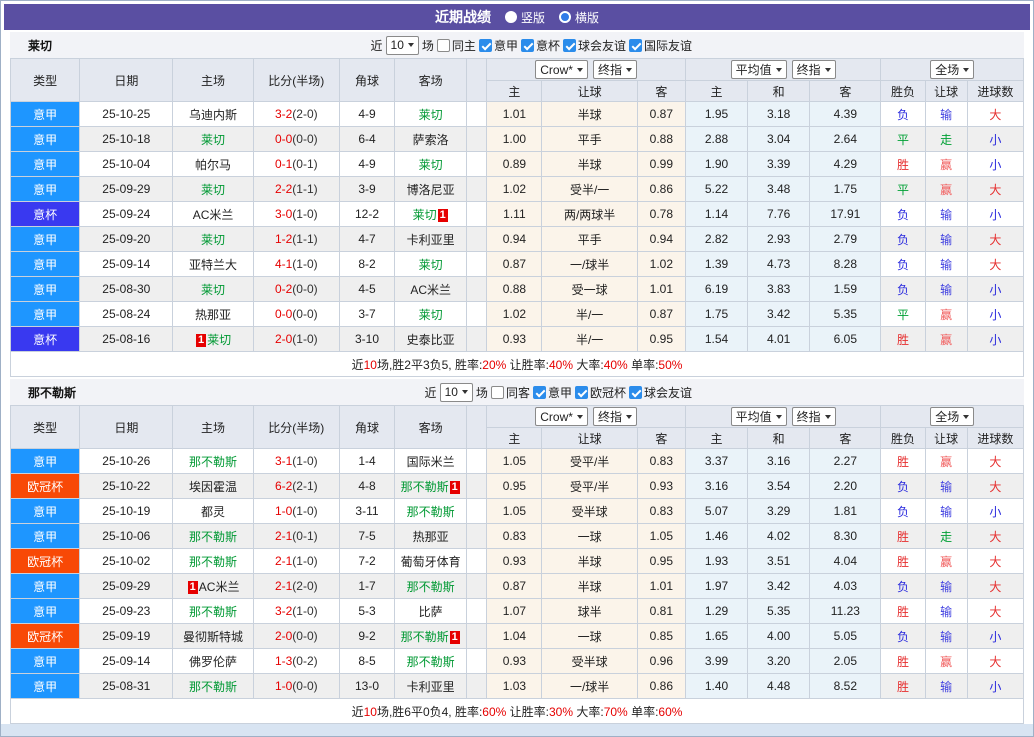  What do you see at coordinates (126, 611) in the screenshot?
I see `match-date: 25-09-23` at bounding box center [126, 611].